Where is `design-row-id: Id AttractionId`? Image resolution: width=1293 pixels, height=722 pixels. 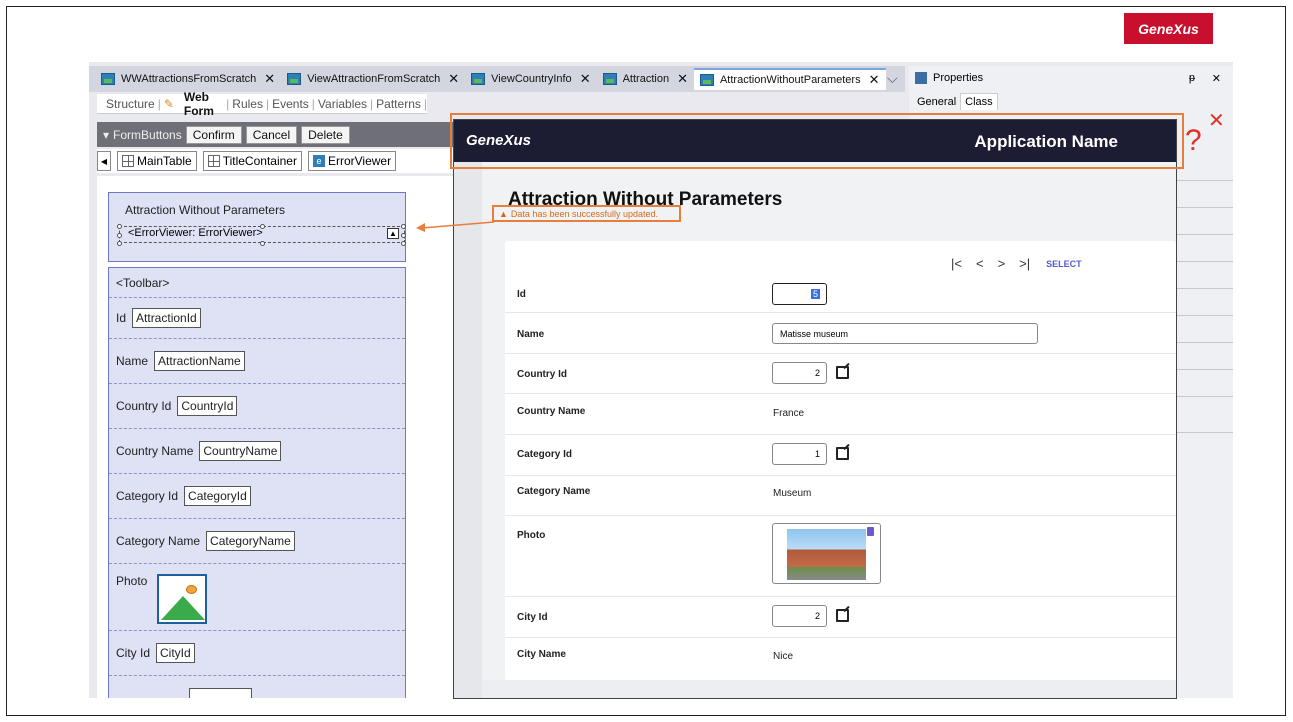 design-row-id: Id AttractionId is located at coordinates (257, 318).